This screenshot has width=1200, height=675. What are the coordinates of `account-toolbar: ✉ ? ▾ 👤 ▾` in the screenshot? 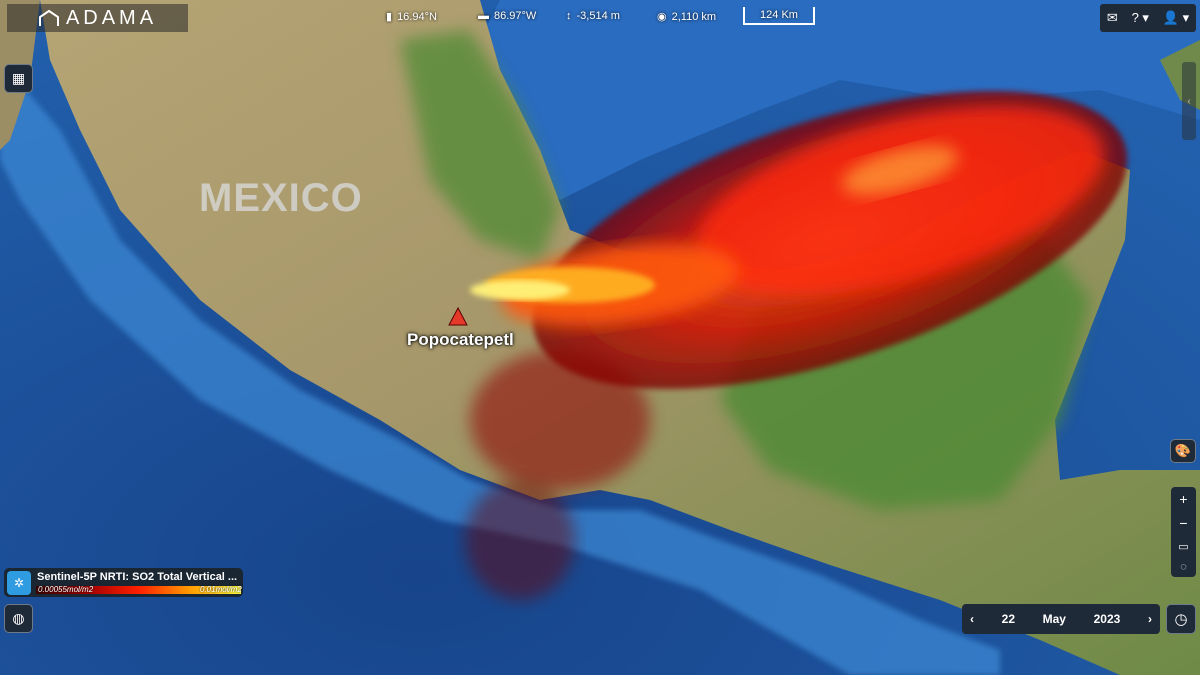 It's located at (1148, 18).